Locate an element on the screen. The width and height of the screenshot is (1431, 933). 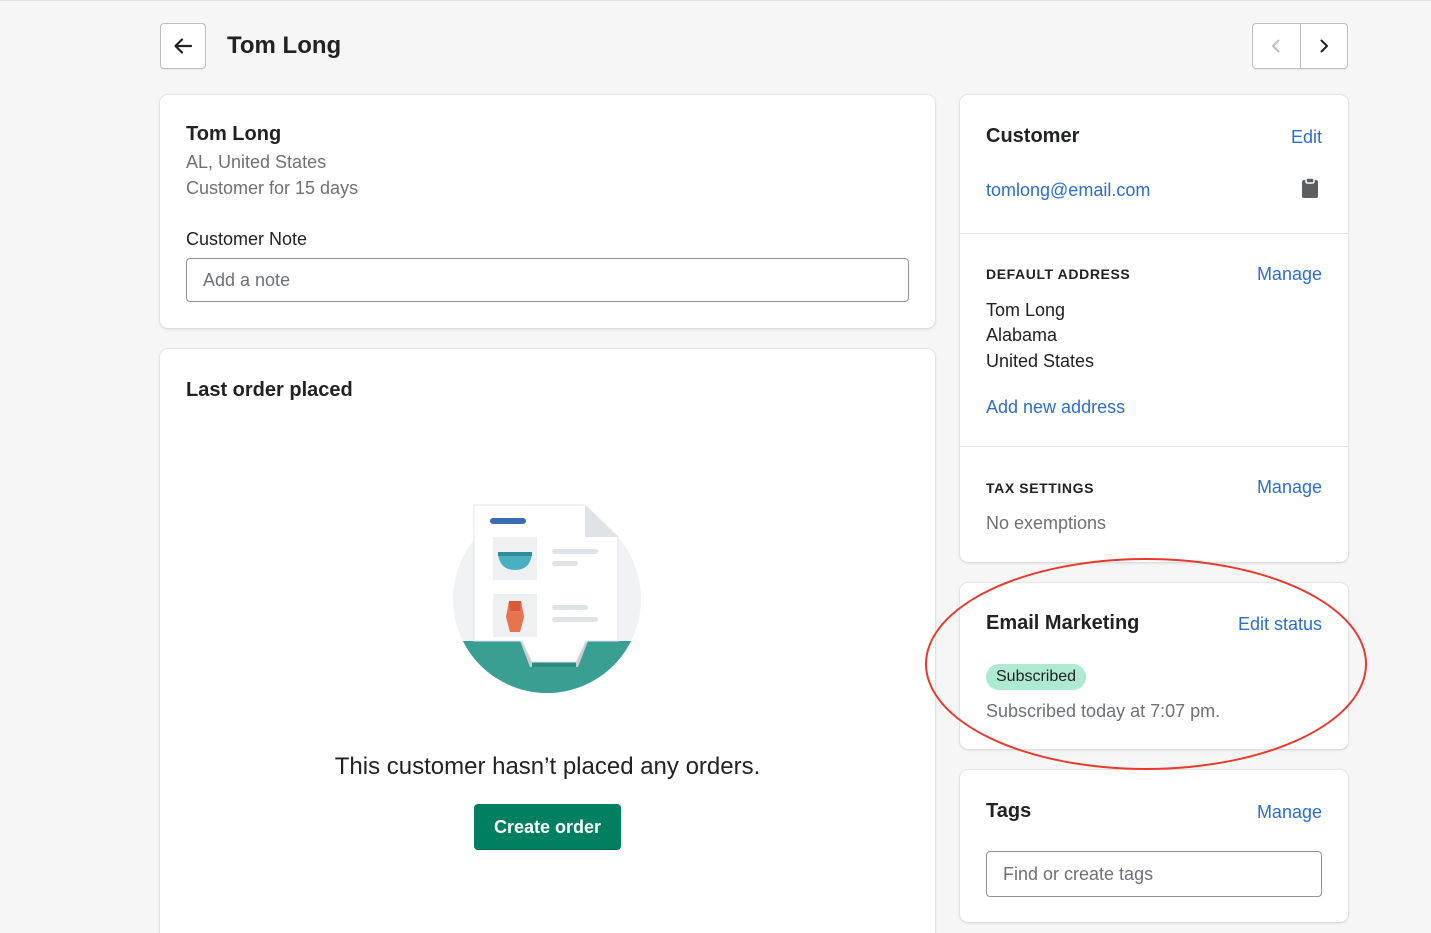
subscription-status-text: Subscribed today at 7:07 pm. is located at coordinates (1103, 711).